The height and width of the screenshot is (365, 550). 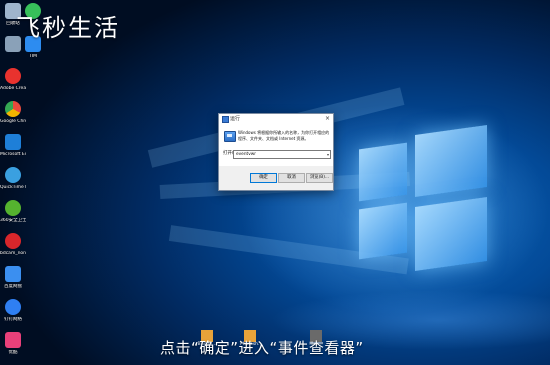 I want to click on desktop-icon-label: TIM, so click(x=33, y=56).